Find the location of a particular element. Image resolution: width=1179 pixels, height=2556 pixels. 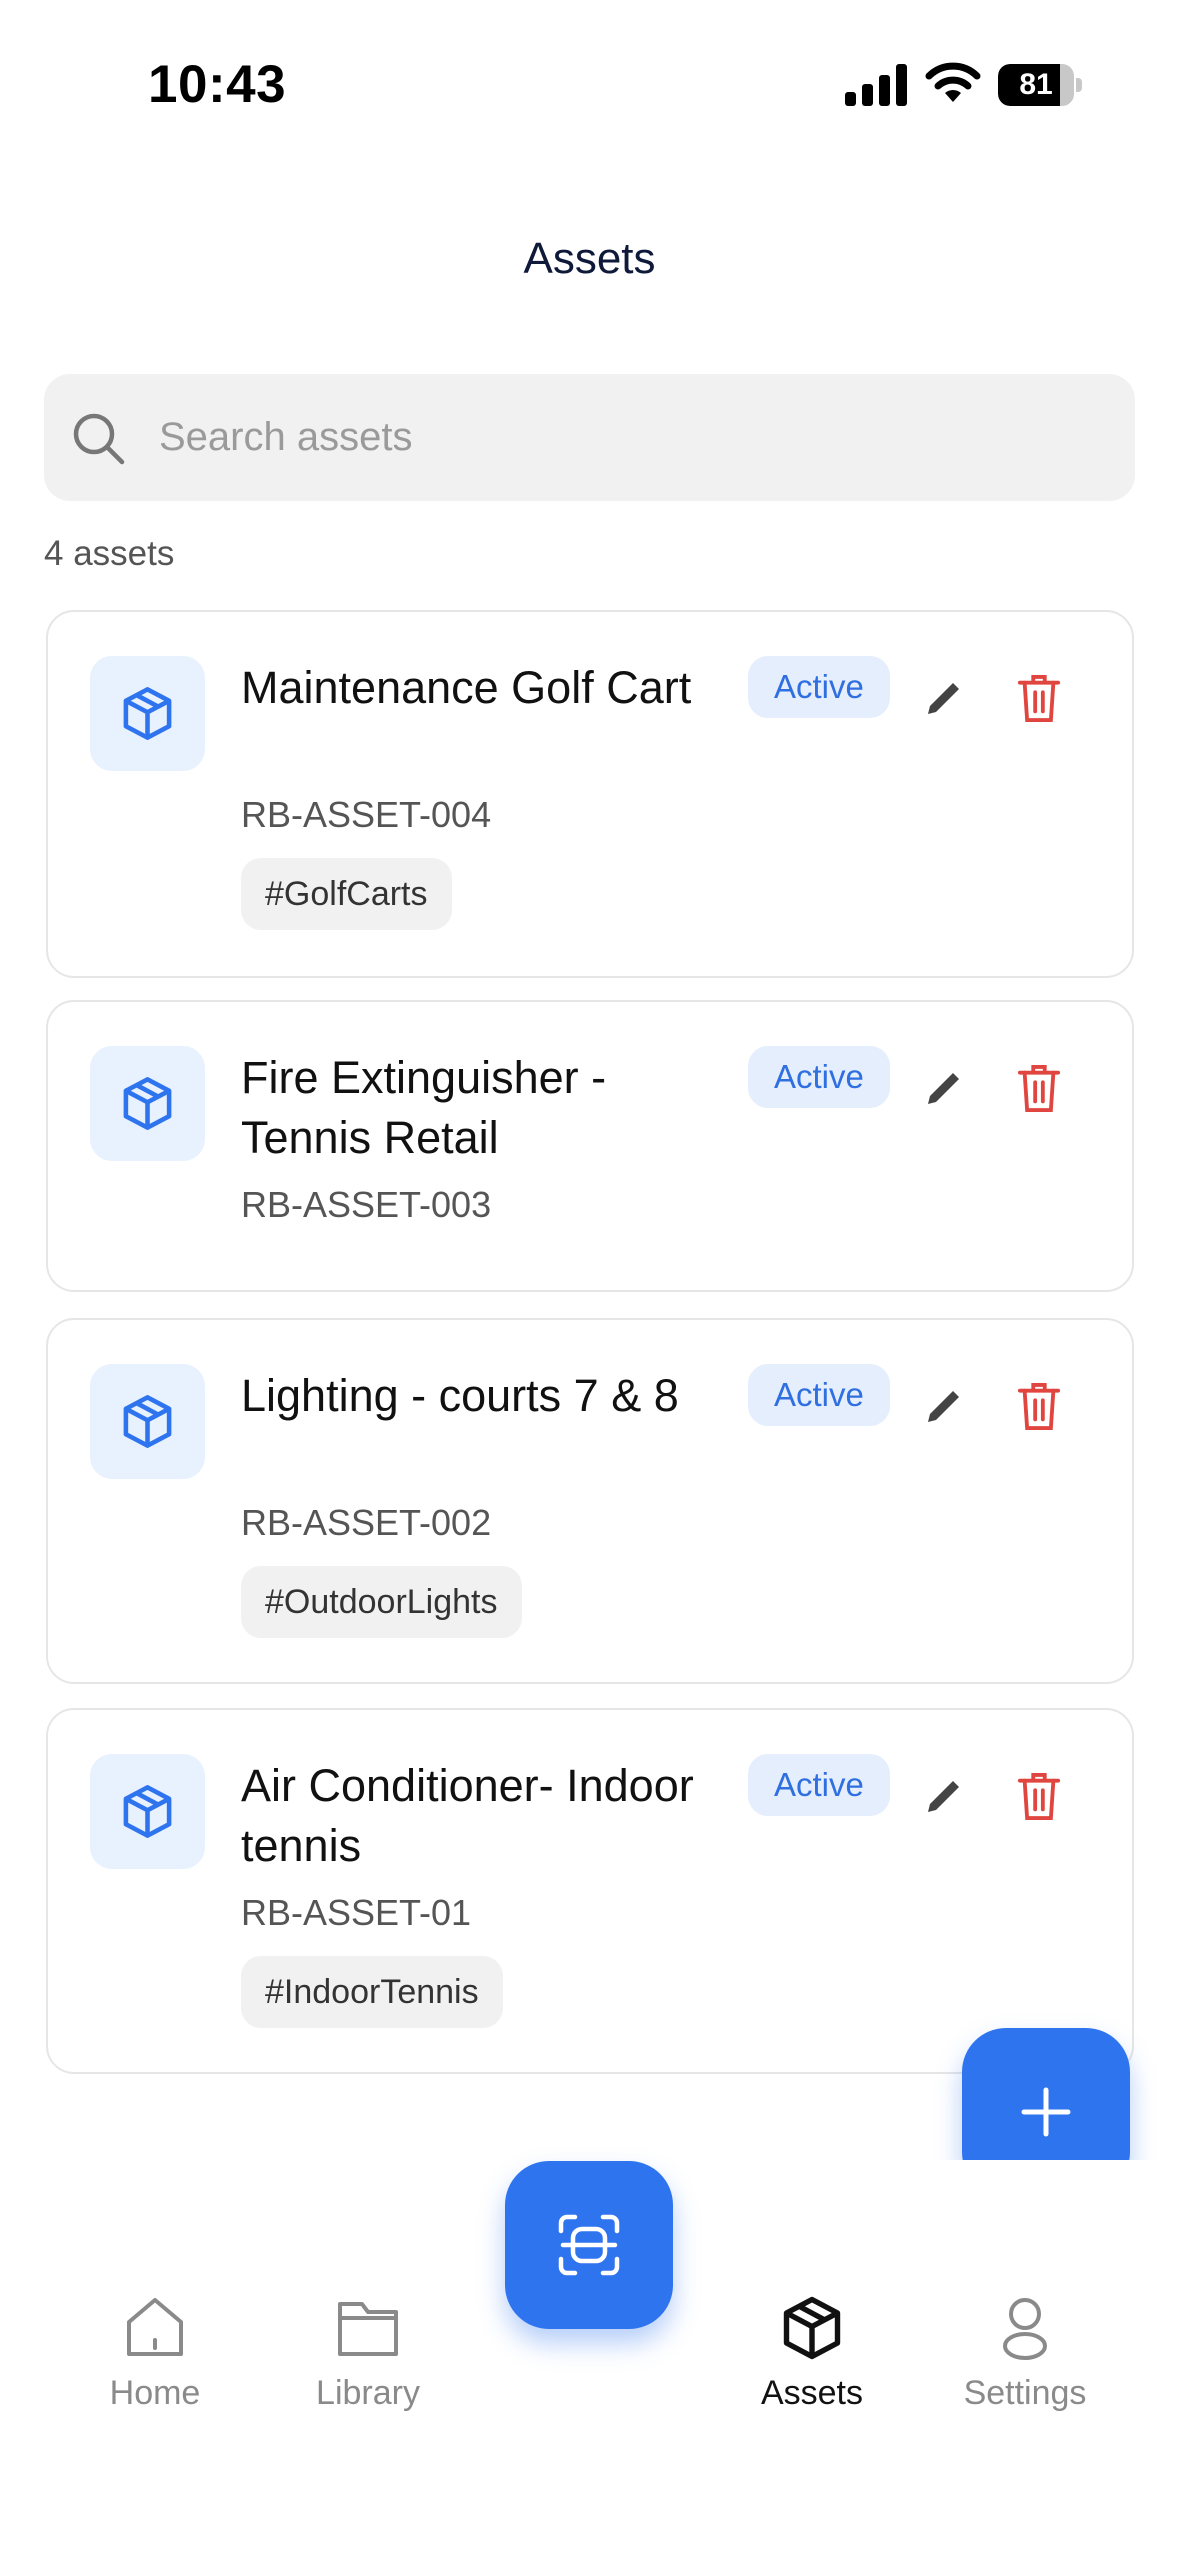

plus-icon is located at coordinates (1046, 2112).